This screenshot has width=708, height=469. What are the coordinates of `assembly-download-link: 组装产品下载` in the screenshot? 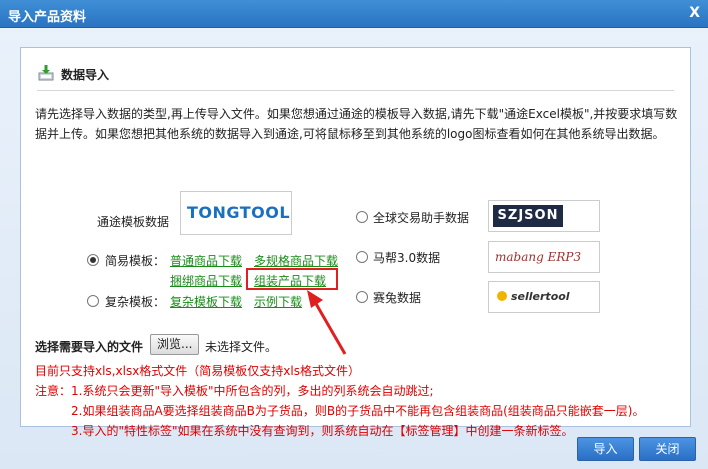 It's located at (290, 280).